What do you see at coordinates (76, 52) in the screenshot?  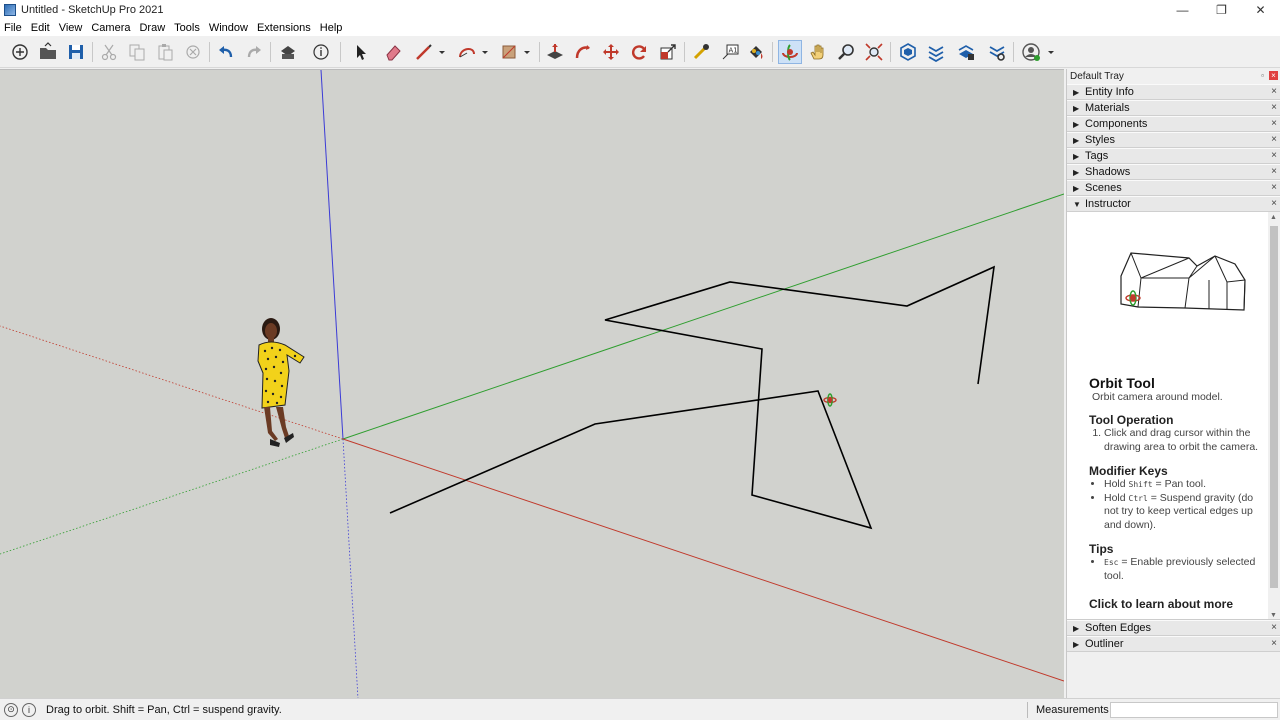 I see `save-icon` at bounding box center [76, 52].